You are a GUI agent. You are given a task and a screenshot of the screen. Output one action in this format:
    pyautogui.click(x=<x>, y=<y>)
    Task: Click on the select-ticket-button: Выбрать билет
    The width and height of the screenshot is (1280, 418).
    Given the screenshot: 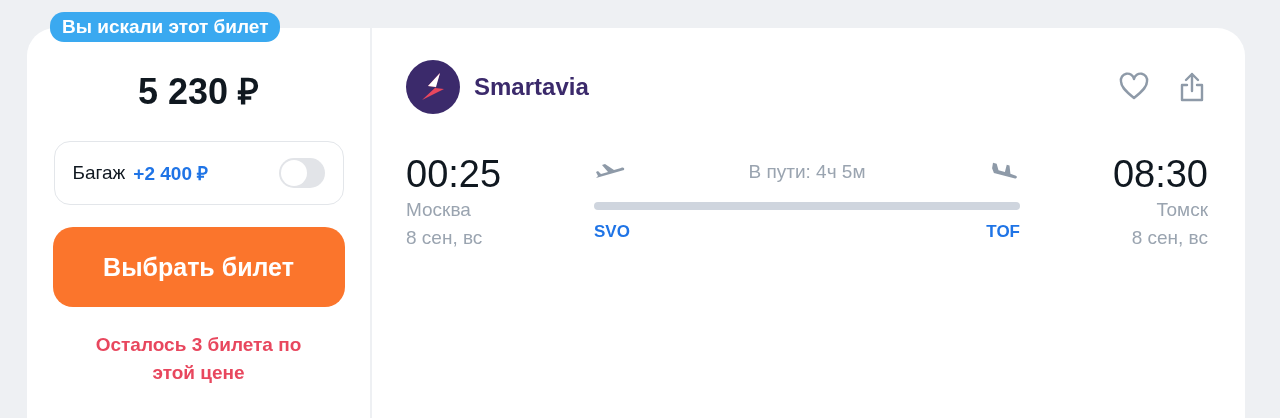 What is the action you would take?
    pyautogui.click(x=198, y=267)
    